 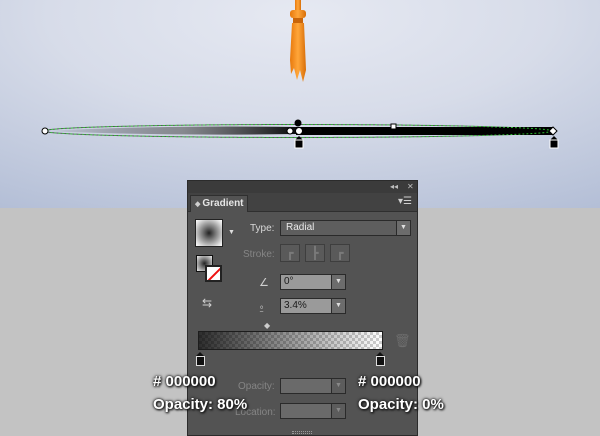 I want to click on opacity-label: Opacity:, so click(x=256, y=386).